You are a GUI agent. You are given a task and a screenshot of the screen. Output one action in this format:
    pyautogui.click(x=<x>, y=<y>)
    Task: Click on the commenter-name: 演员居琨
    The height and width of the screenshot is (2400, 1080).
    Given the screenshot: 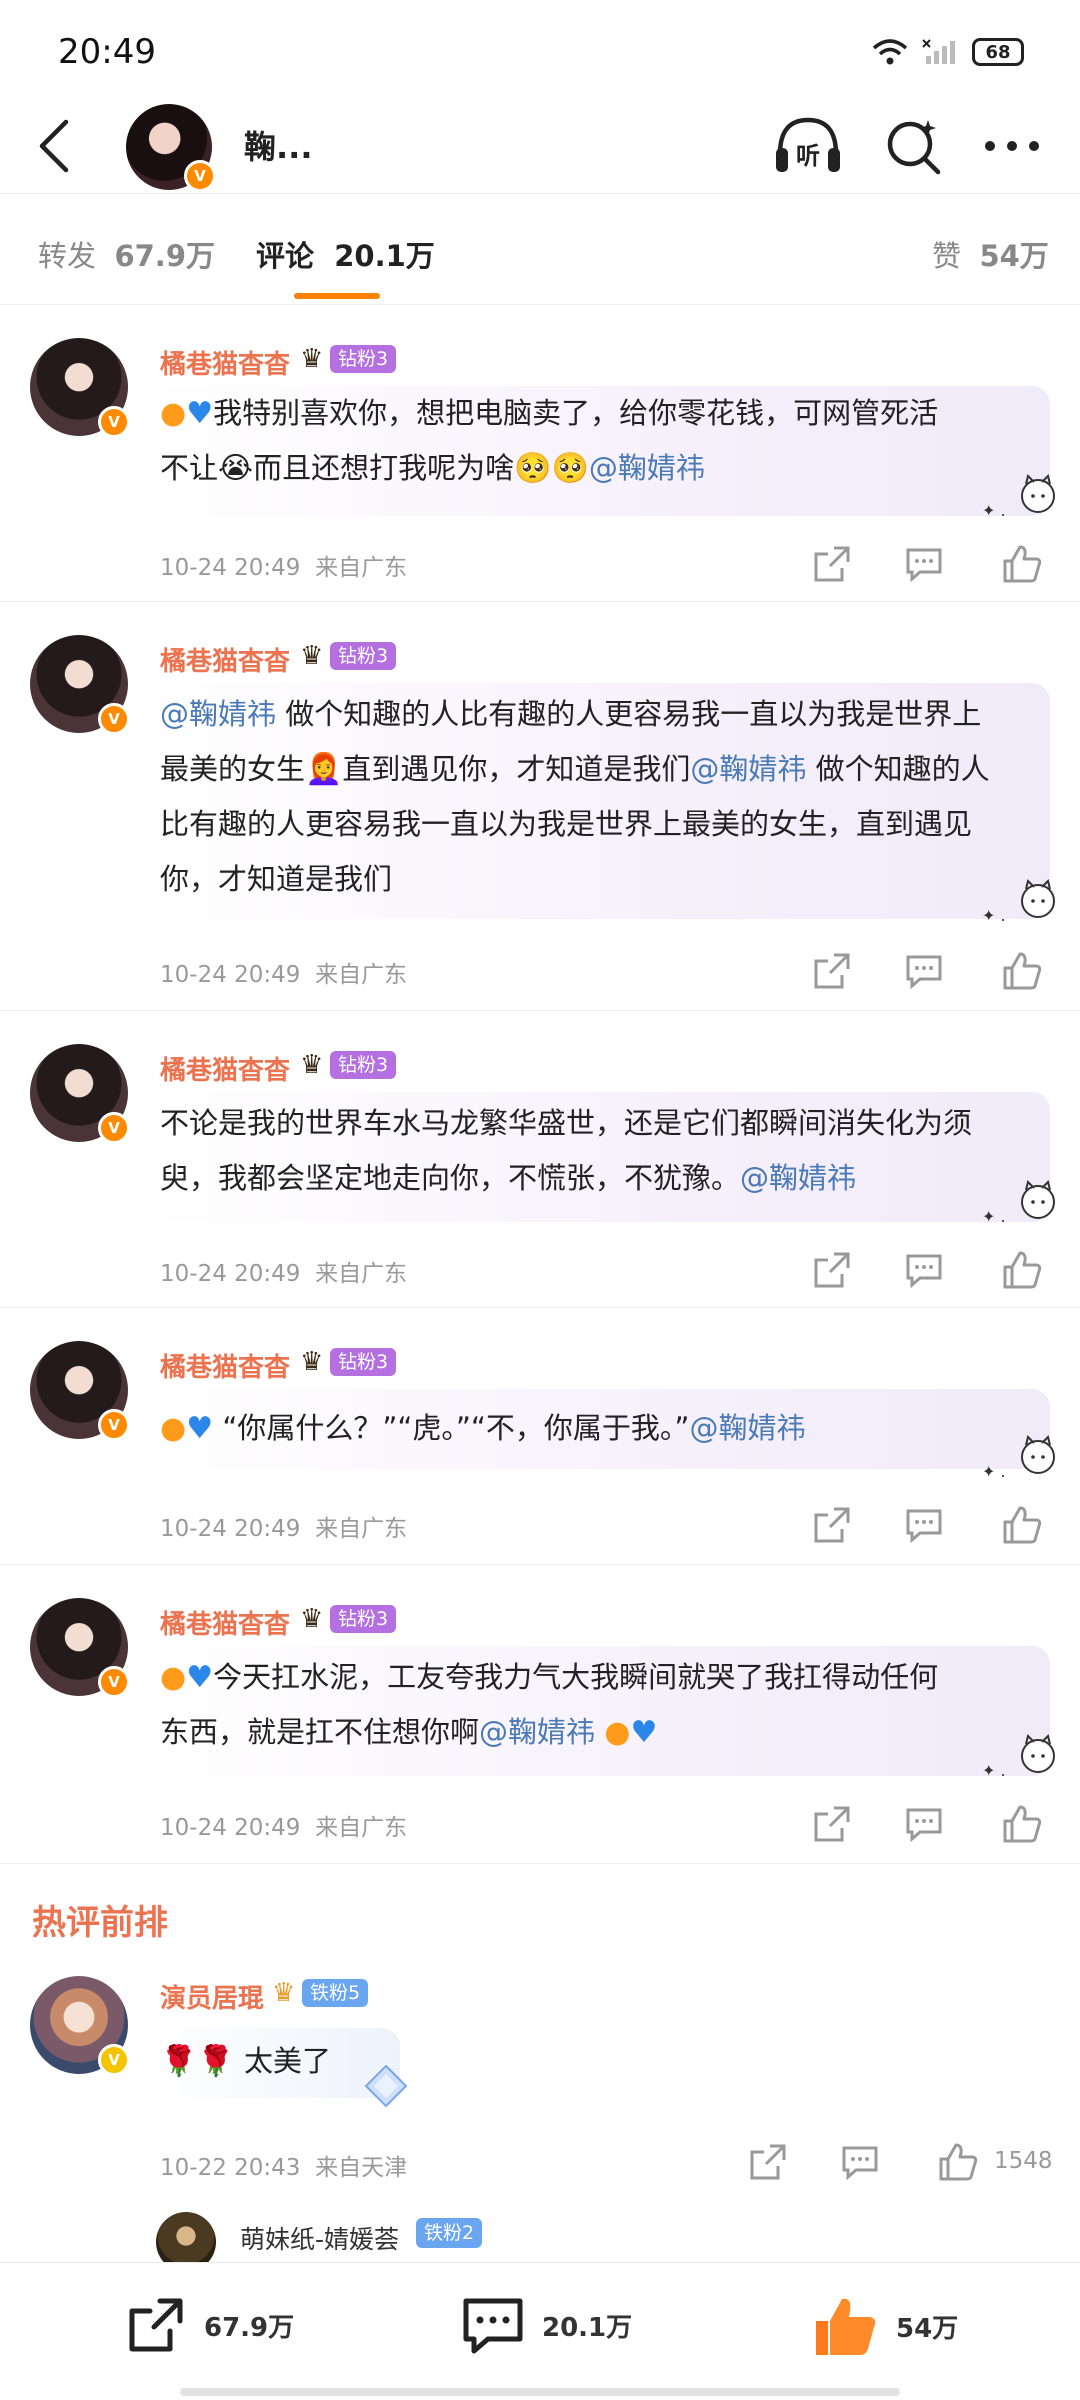 What is the action you would take?
    pyautogui.click(x=212, y=1996)
    